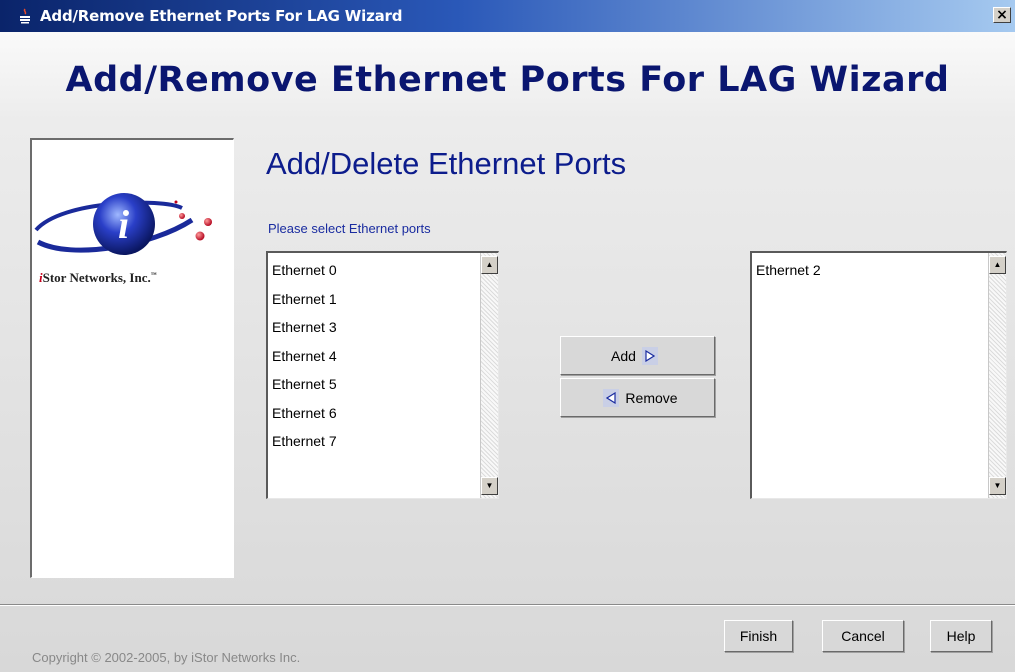 The image size is (1015, 672). What do you see at coordinates (303, 332) in the screenshot?
I see `port-list-item: Ethernet 3` at bounding box center [303, 332].